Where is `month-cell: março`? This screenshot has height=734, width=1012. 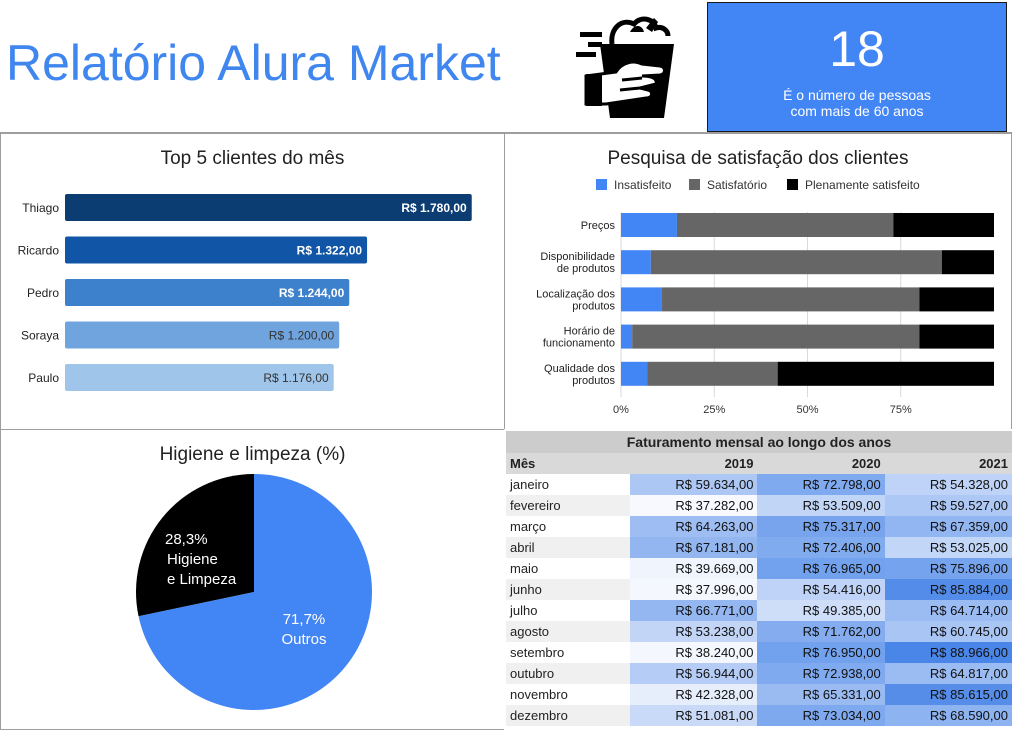
month-cell: março is located at coordinates (568, 526).